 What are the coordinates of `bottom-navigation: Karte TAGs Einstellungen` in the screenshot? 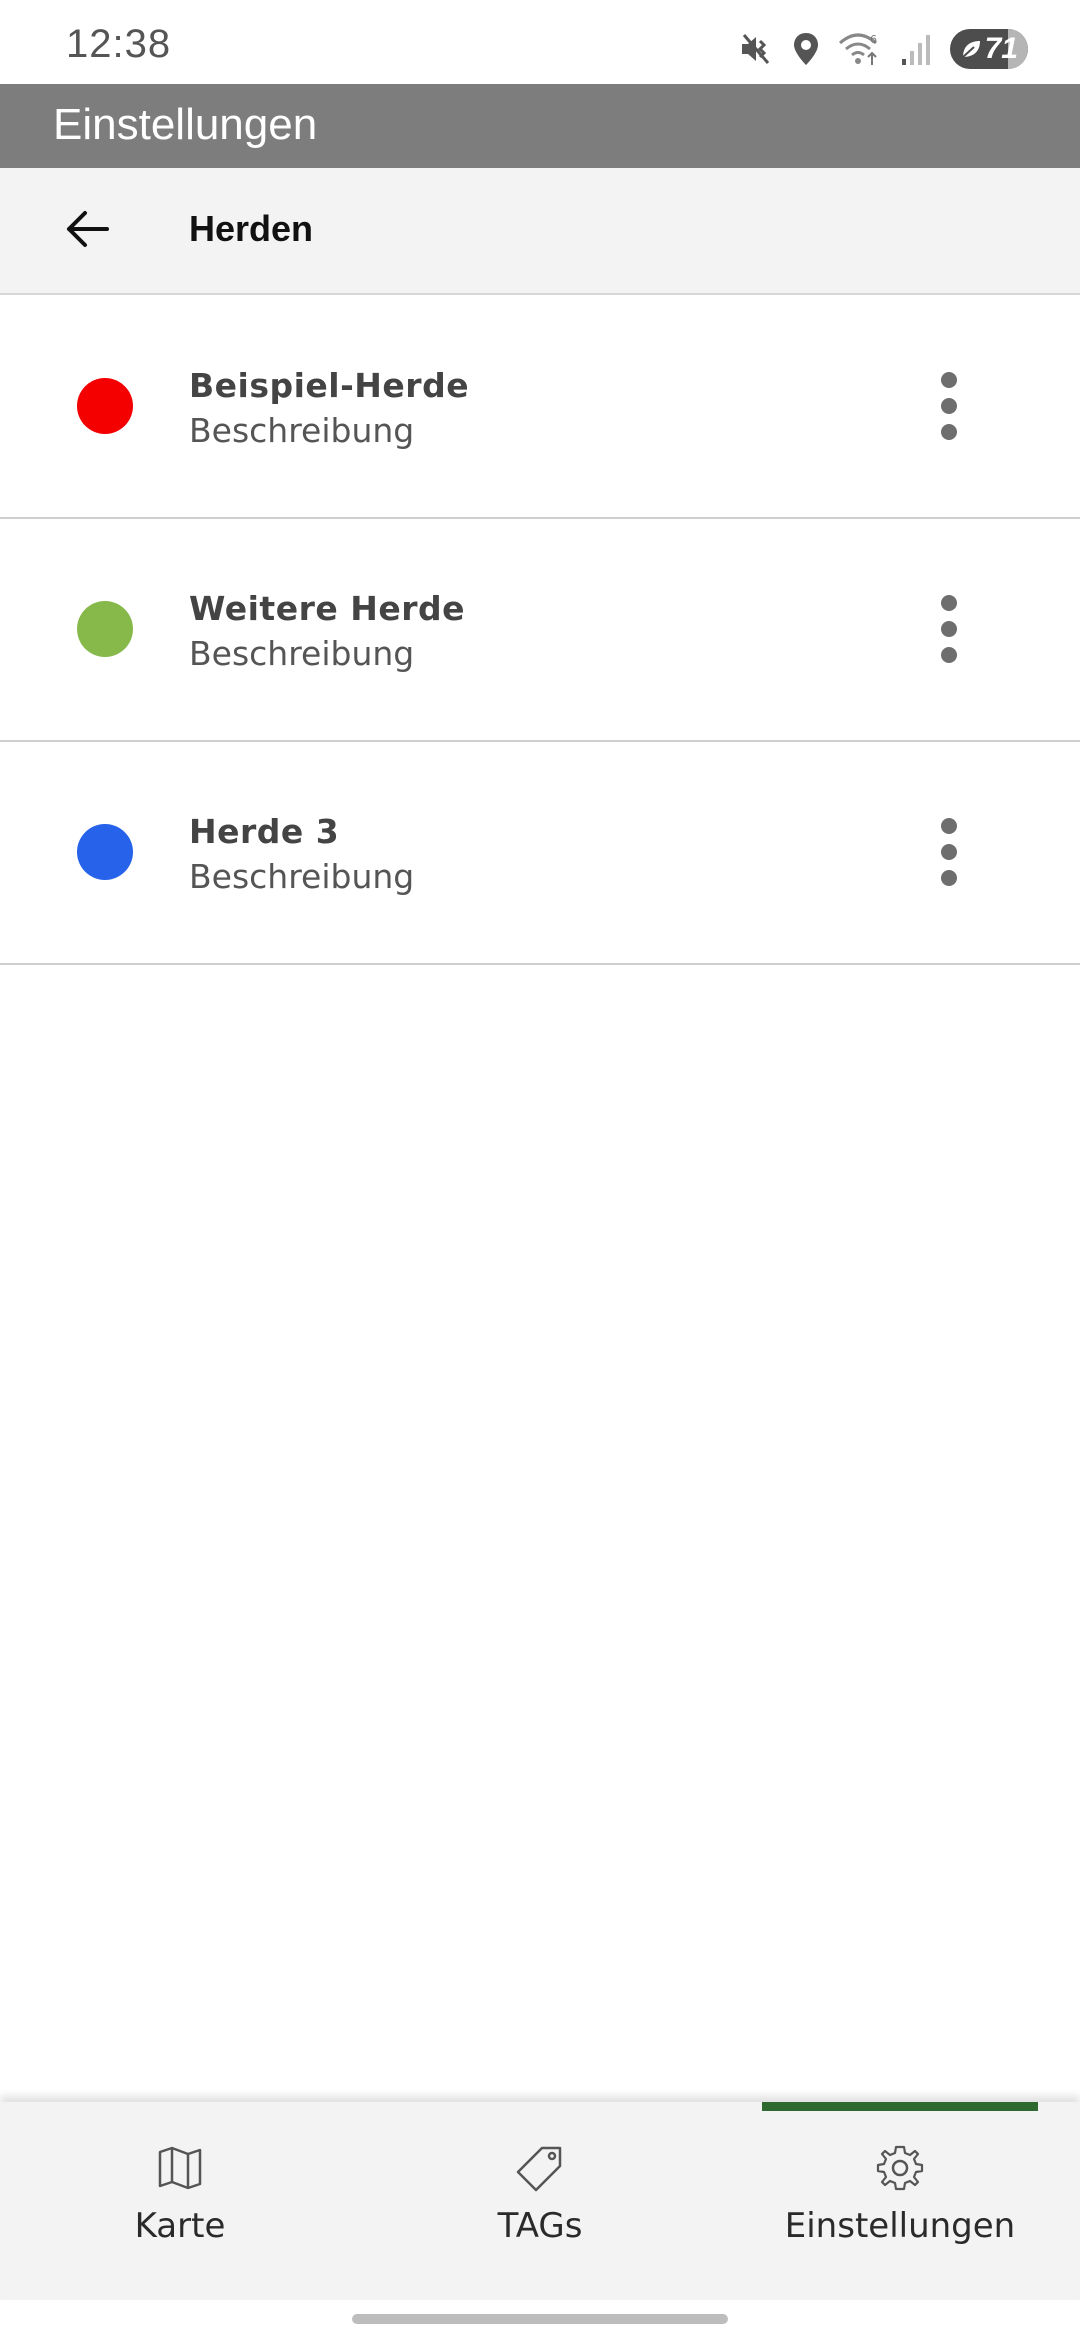 It's located at (540, 2201).